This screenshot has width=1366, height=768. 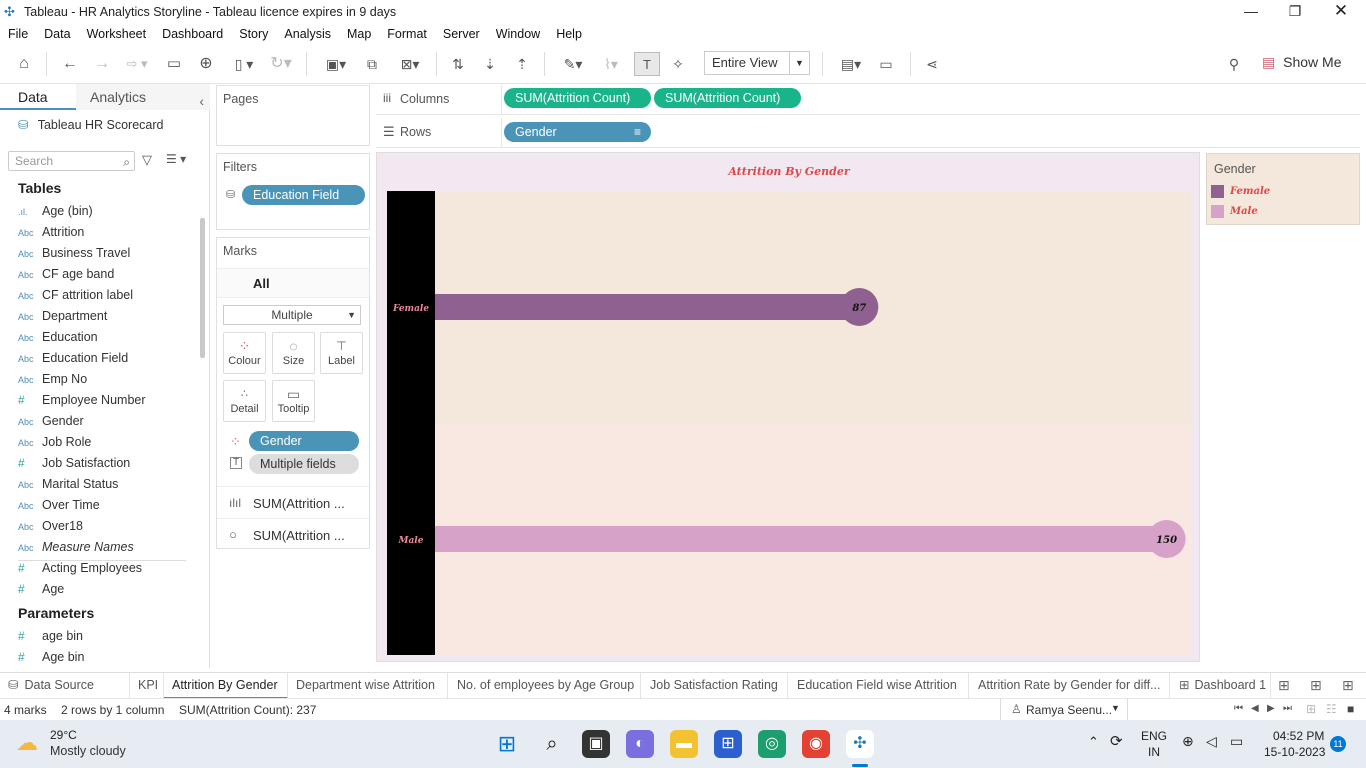 What do you see at coordinates (772, 744) in the screenshot?
I see `edge-icon: ◎` at bounding box center [772, 744].